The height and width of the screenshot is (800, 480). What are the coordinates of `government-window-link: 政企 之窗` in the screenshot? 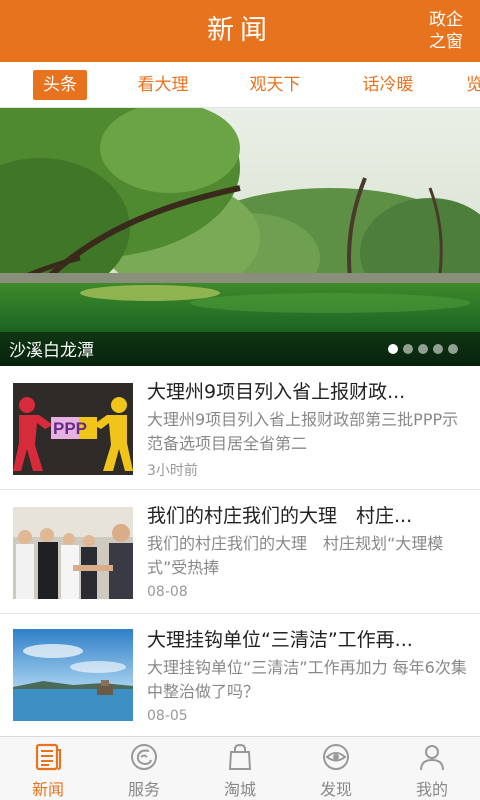 It's located at (446, 31).